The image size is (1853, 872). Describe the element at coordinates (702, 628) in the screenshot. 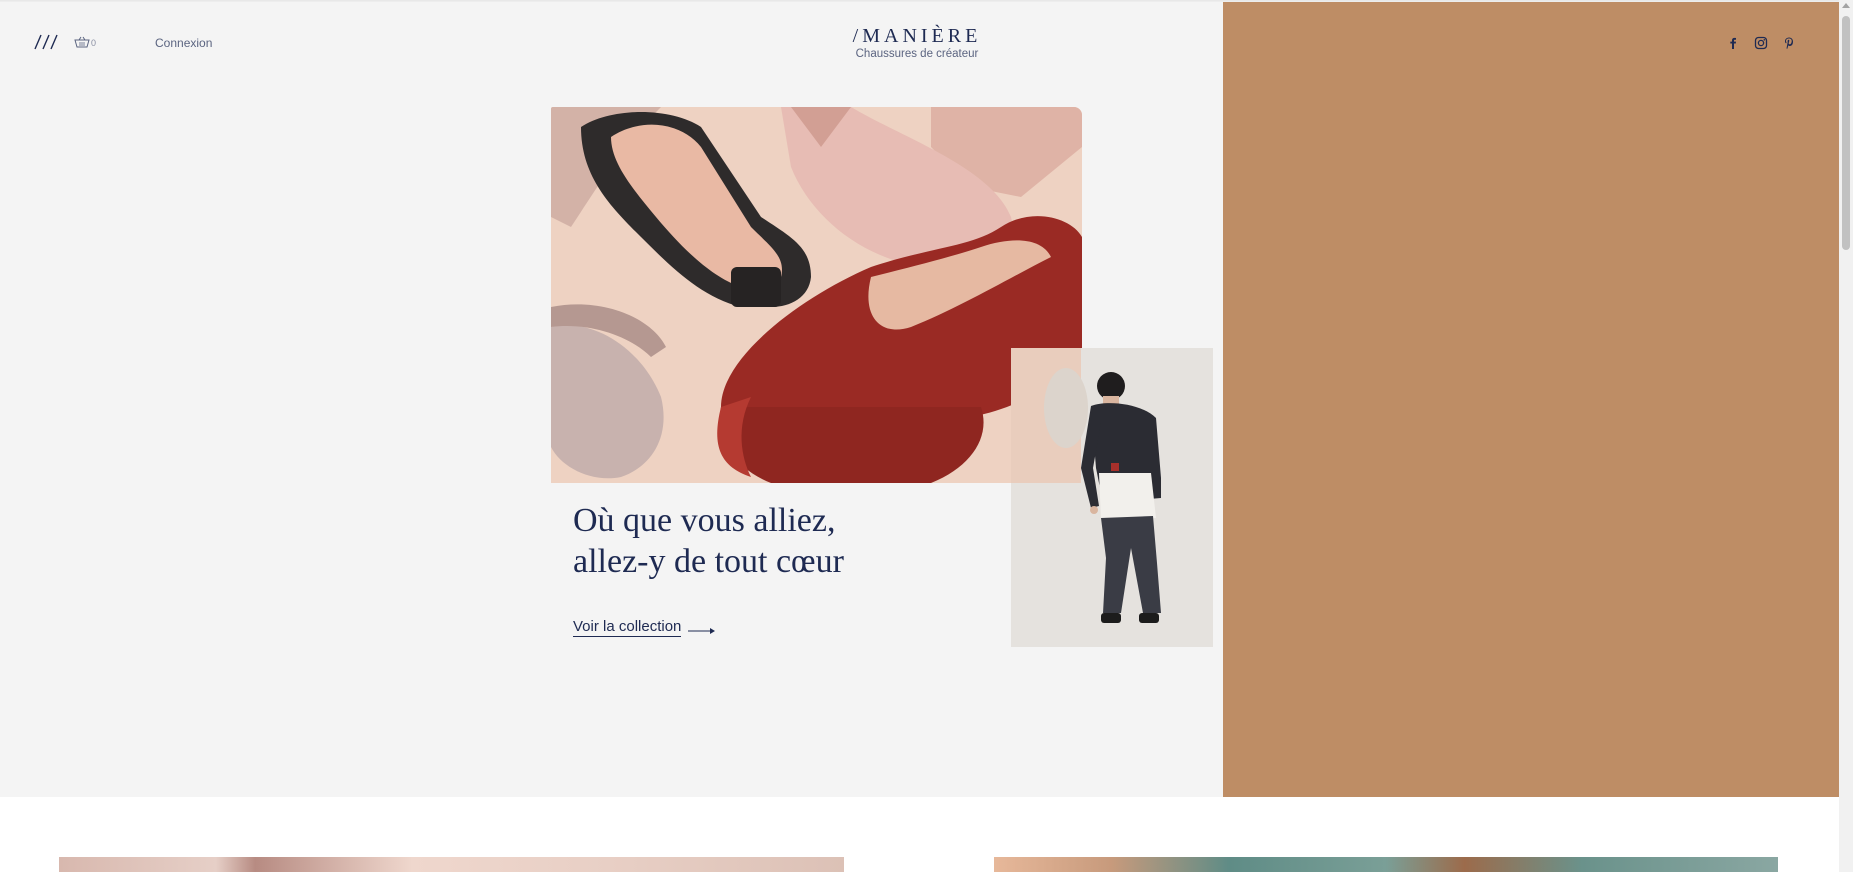

I see `arrow-right-icon` at that location.